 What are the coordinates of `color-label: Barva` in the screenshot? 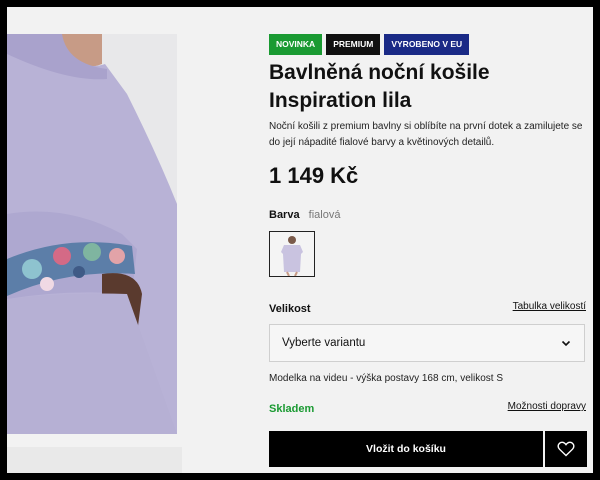 It's located at (284, 215).